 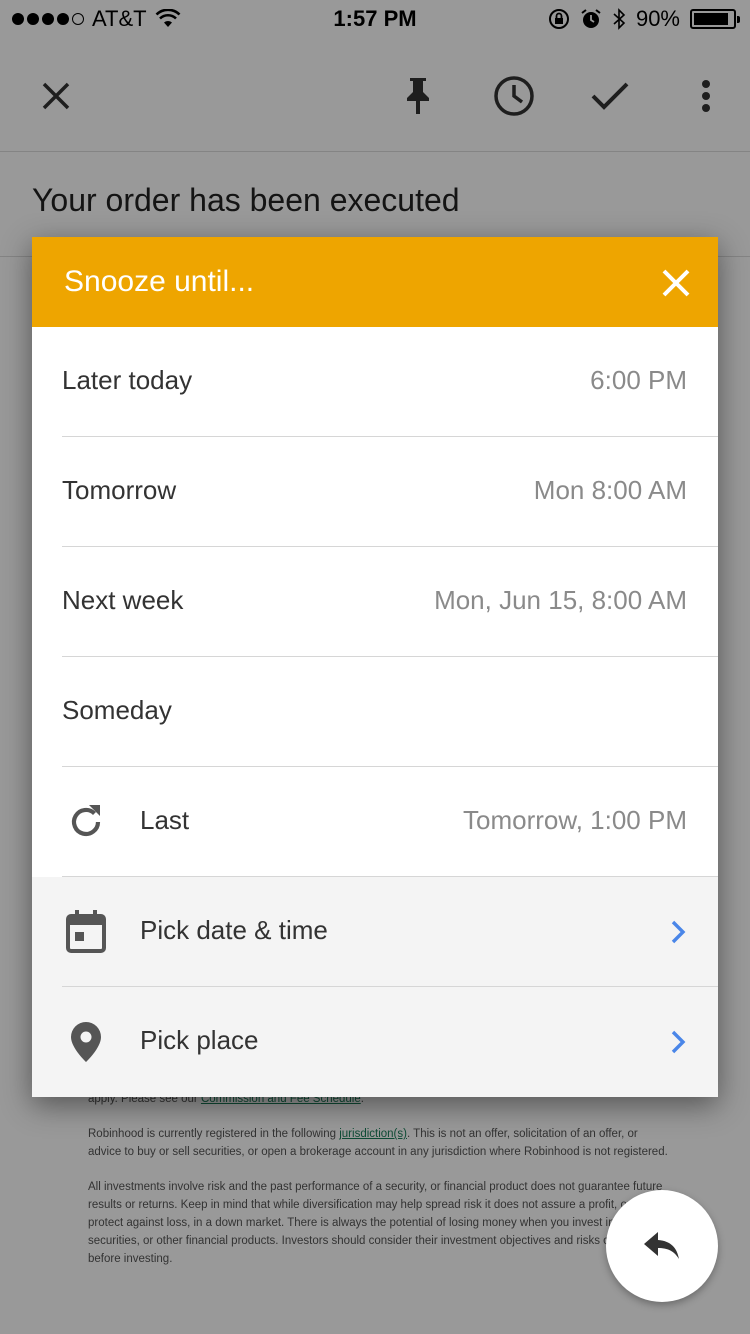 I want to click on option-time: Mon 8:00 AM, so click(x=610, y=490).